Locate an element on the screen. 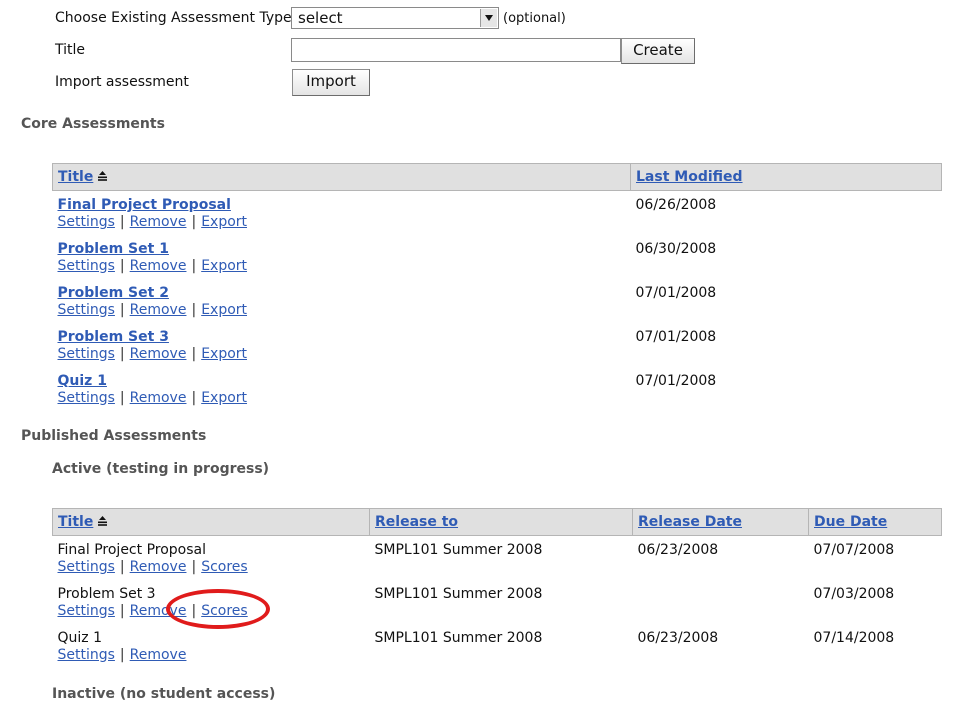 The height and width of the screenshot is (720, 960). annotation-circle is located at coordinates (218, 609).